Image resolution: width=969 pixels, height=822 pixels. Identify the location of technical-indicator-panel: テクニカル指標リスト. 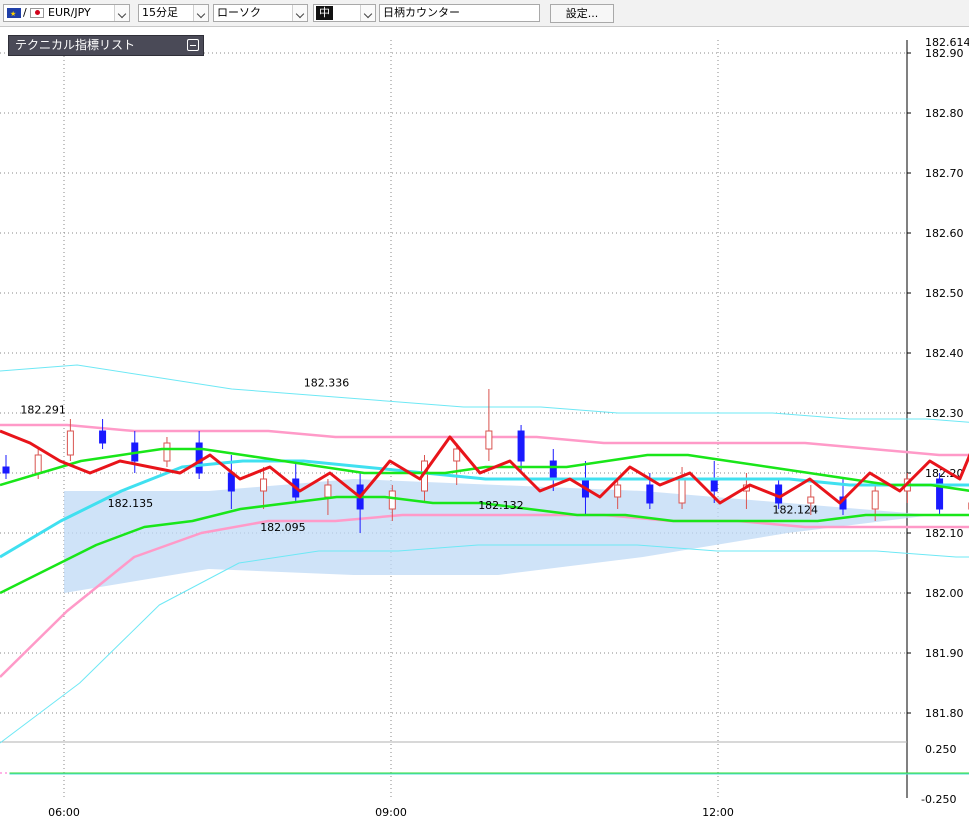
(106, 45).